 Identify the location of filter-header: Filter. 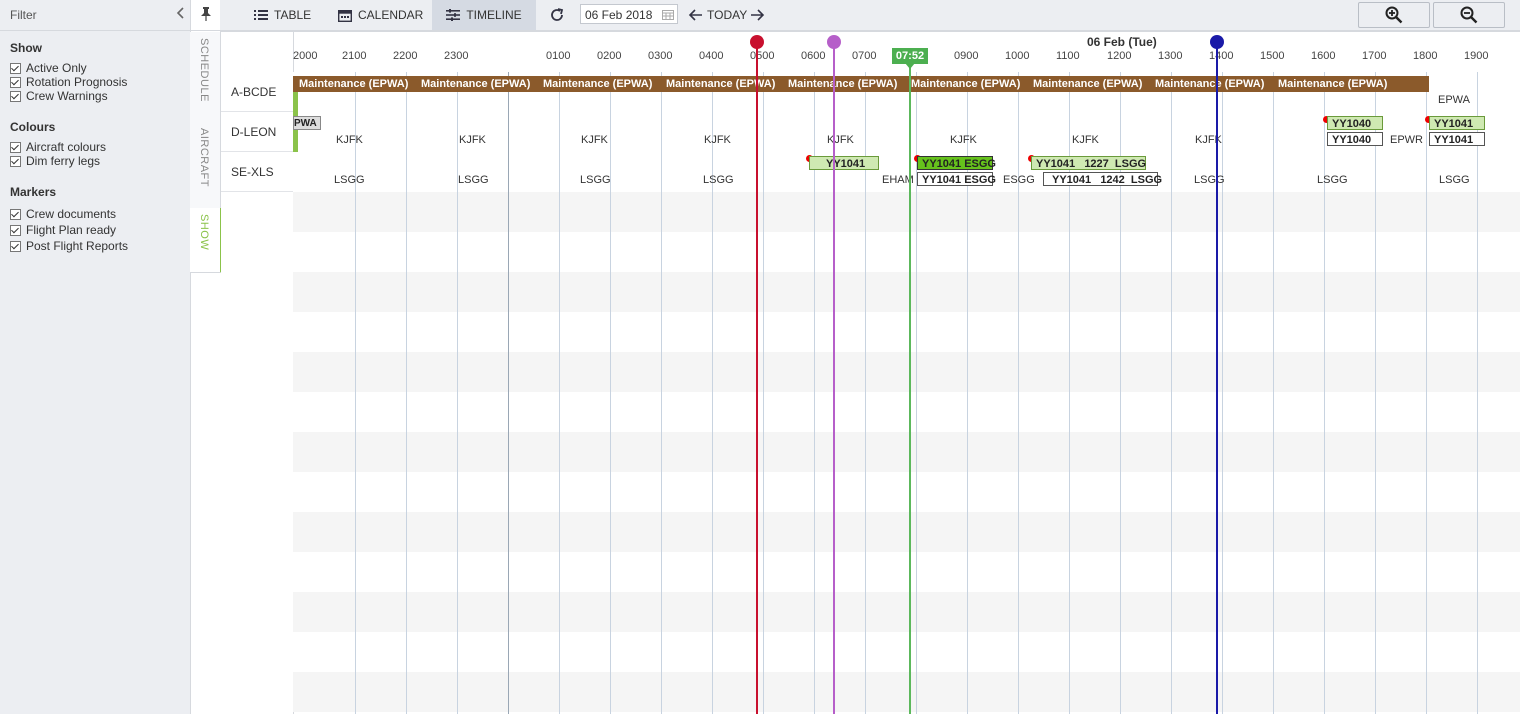
(110, 15).